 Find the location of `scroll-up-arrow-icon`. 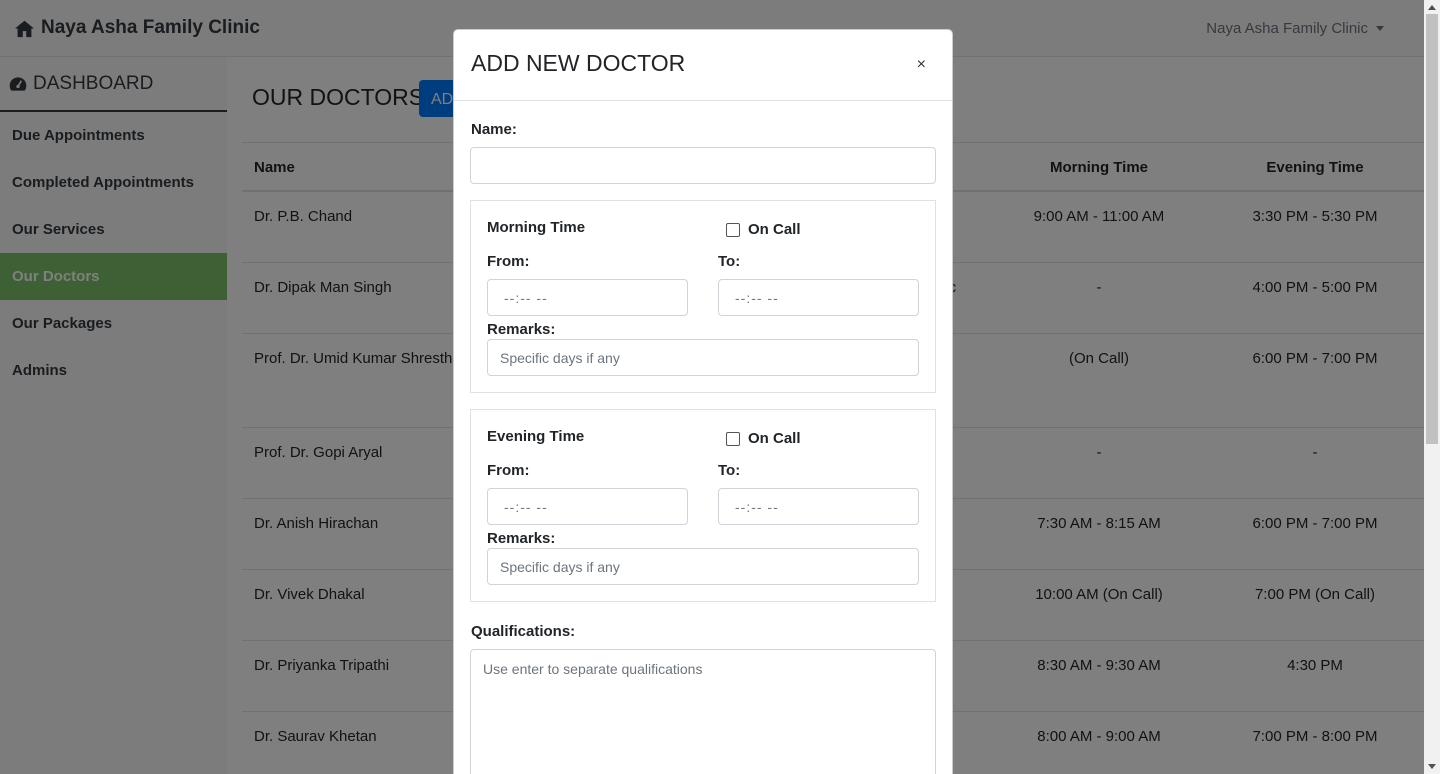

scroll-up-arrow-icon is located at coordinates (1432, 7).